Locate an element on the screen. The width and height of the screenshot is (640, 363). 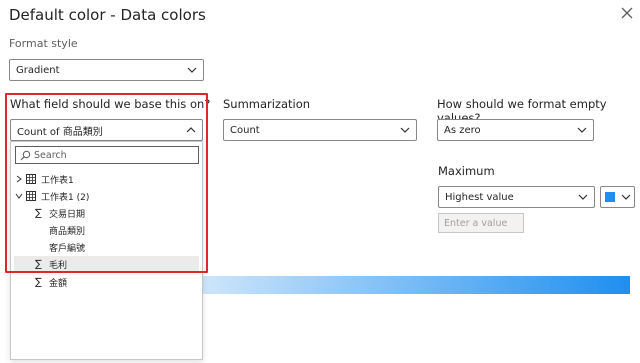
format-style-value: Gradient is located at coordinates (38, 70).